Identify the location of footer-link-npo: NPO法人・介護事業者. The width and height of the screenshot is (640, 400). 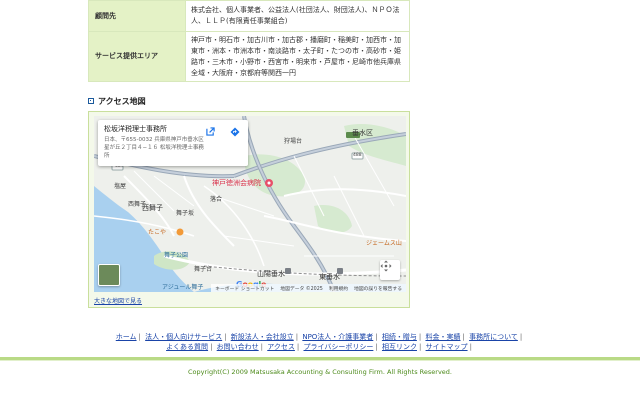
(337, 337).